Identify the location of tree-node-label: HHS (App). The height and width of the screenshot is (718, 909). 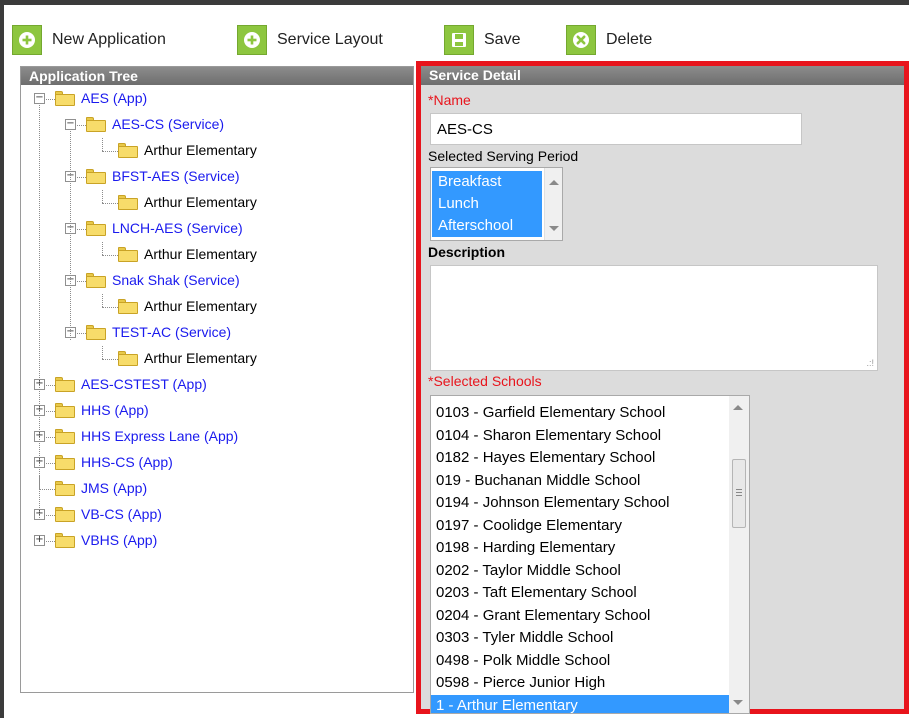
(115, 410).